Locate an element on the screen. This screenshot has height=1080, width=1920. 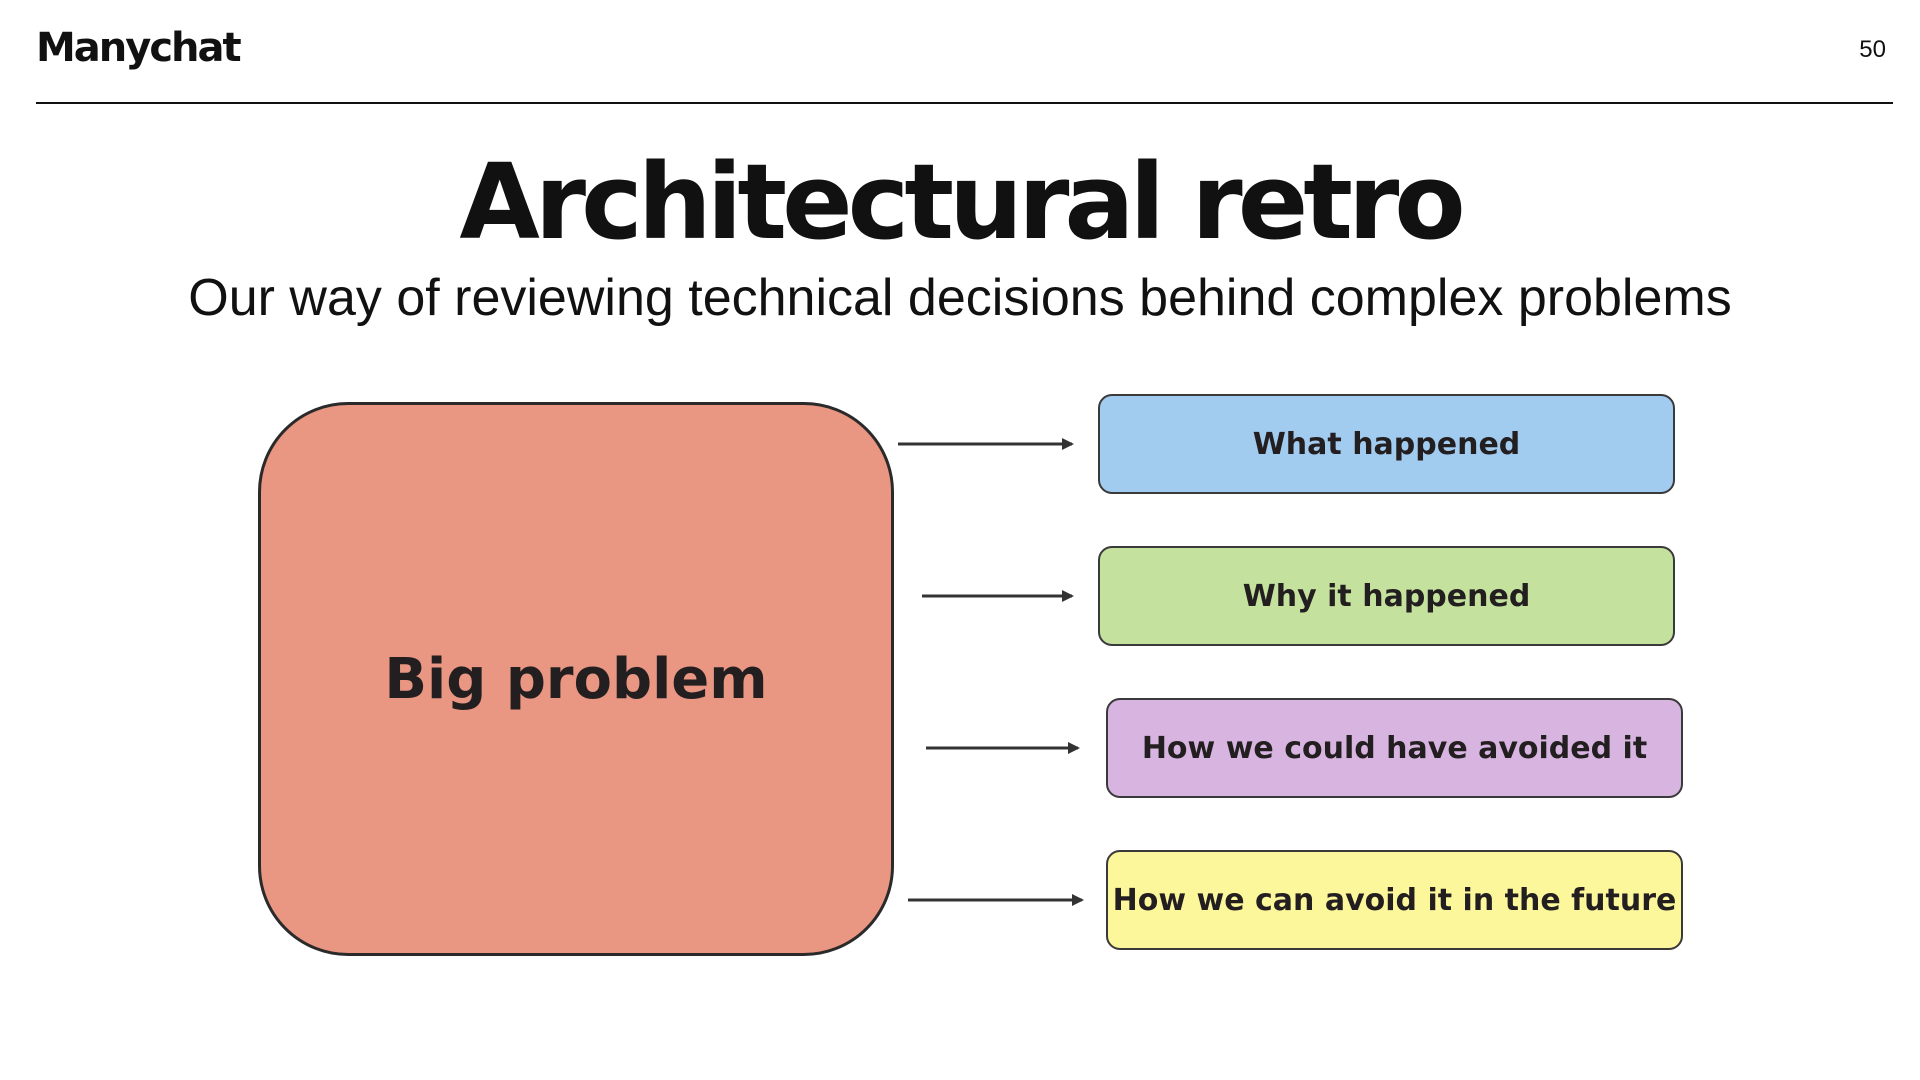
step-label-why-it-happened: Why it happened is located at coordinates (1386, 596).